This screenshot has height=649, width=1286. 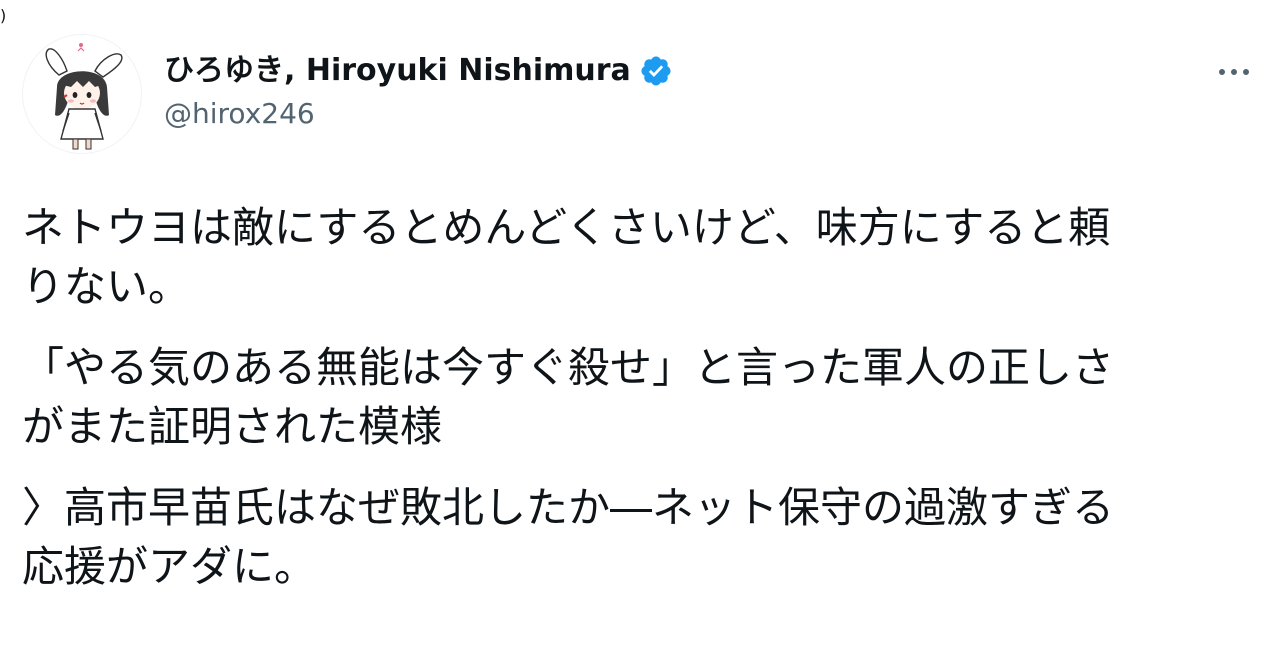 I want to click on corner-mark: ), so click(x=3, y=15).